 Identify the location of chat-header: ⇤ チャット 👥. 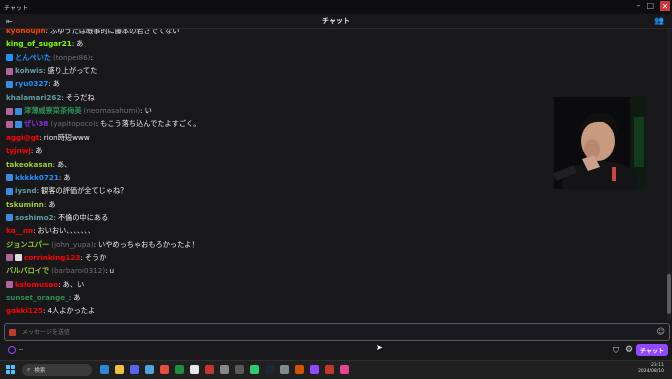
(336, 21).